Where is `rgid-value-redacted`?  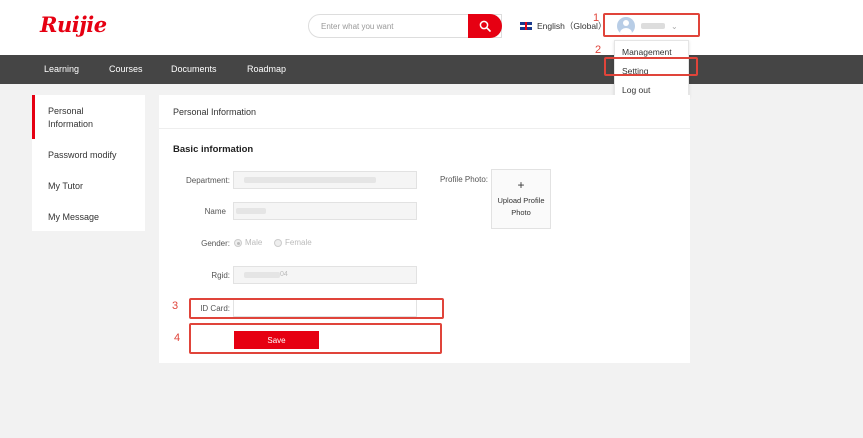 rgid-value-redacted is located at coordinates (262, 275).